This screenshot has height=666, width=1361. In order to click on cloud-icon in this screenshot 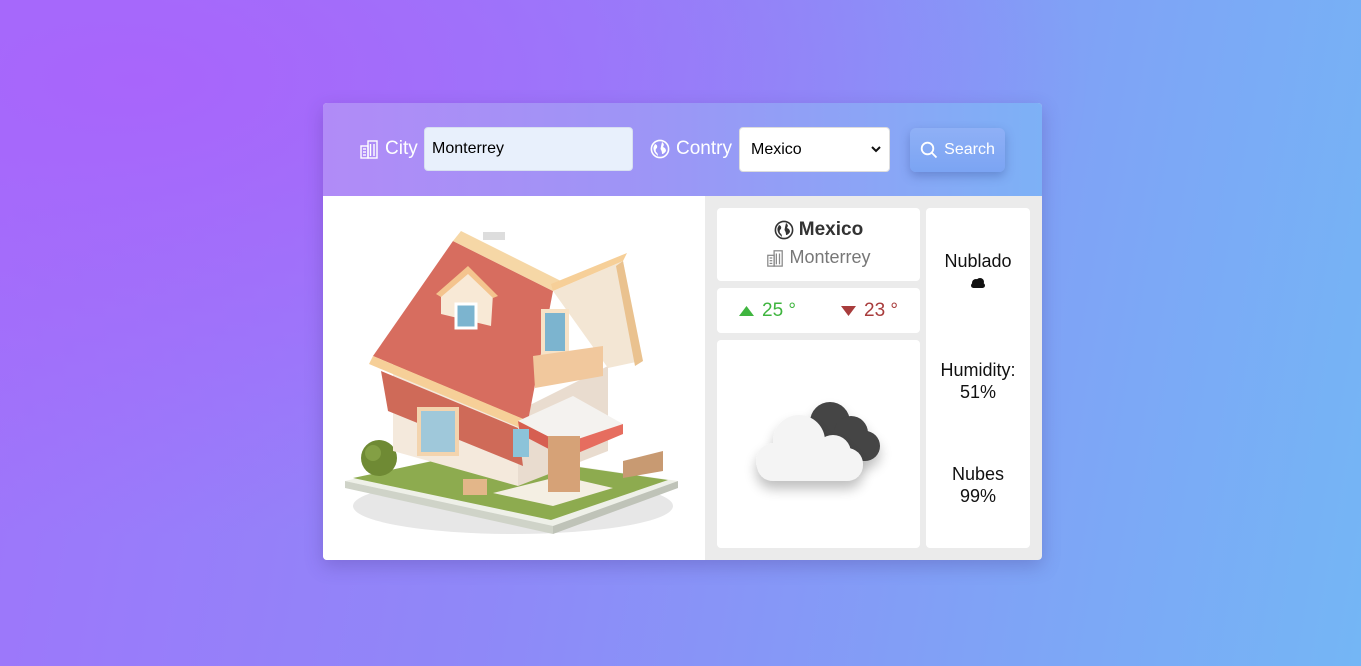, I will do `click(818, 441)`.